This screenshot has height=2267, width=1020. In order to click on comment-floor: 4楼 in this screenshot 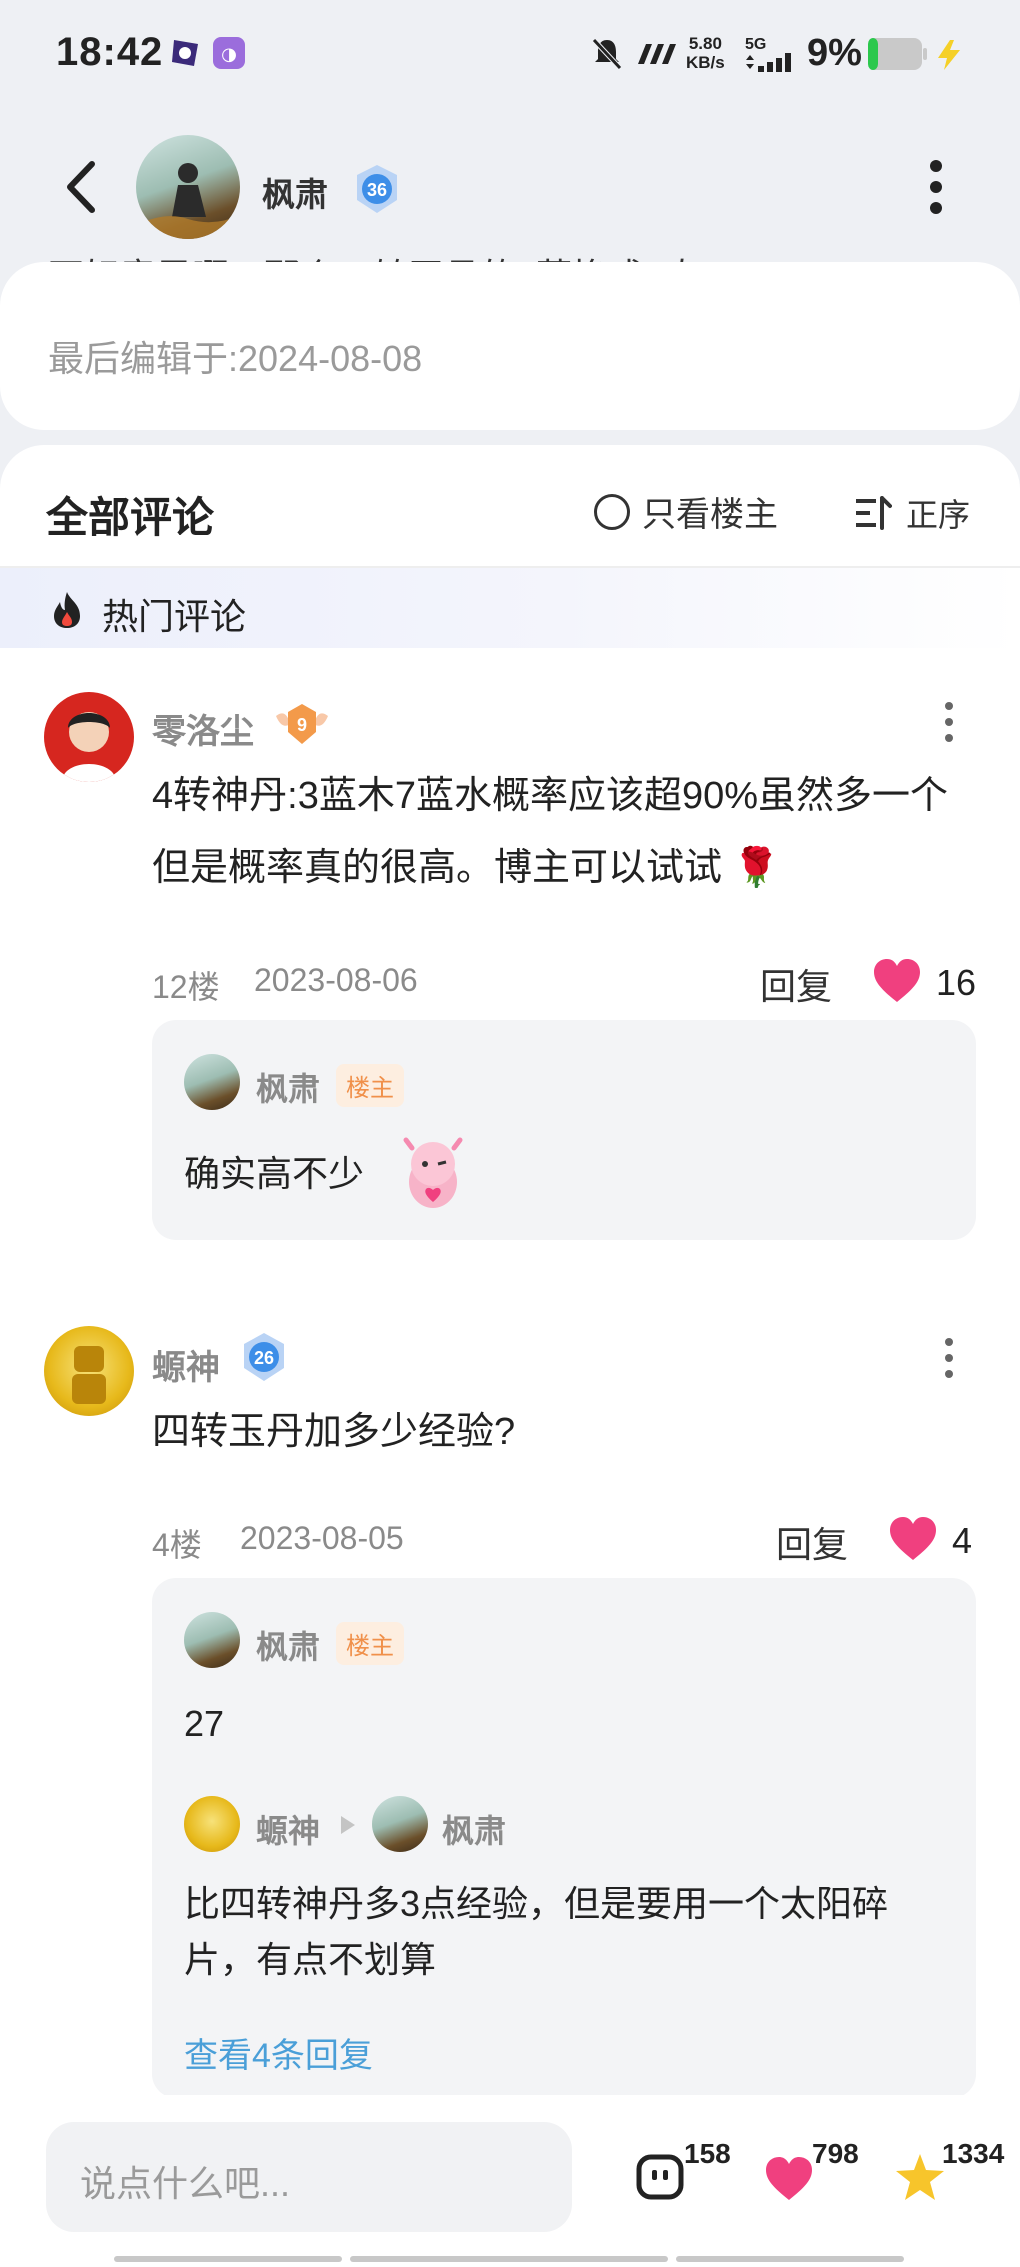, I will do `click(177, 1545)`.